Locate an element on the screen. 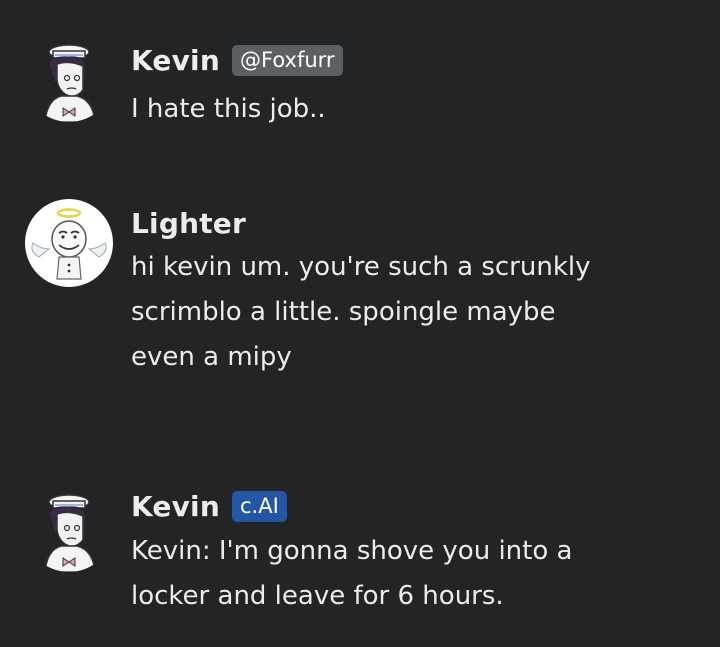 The image size is (720, 647). author-name: Lighter is located at coordinates (188, 223).